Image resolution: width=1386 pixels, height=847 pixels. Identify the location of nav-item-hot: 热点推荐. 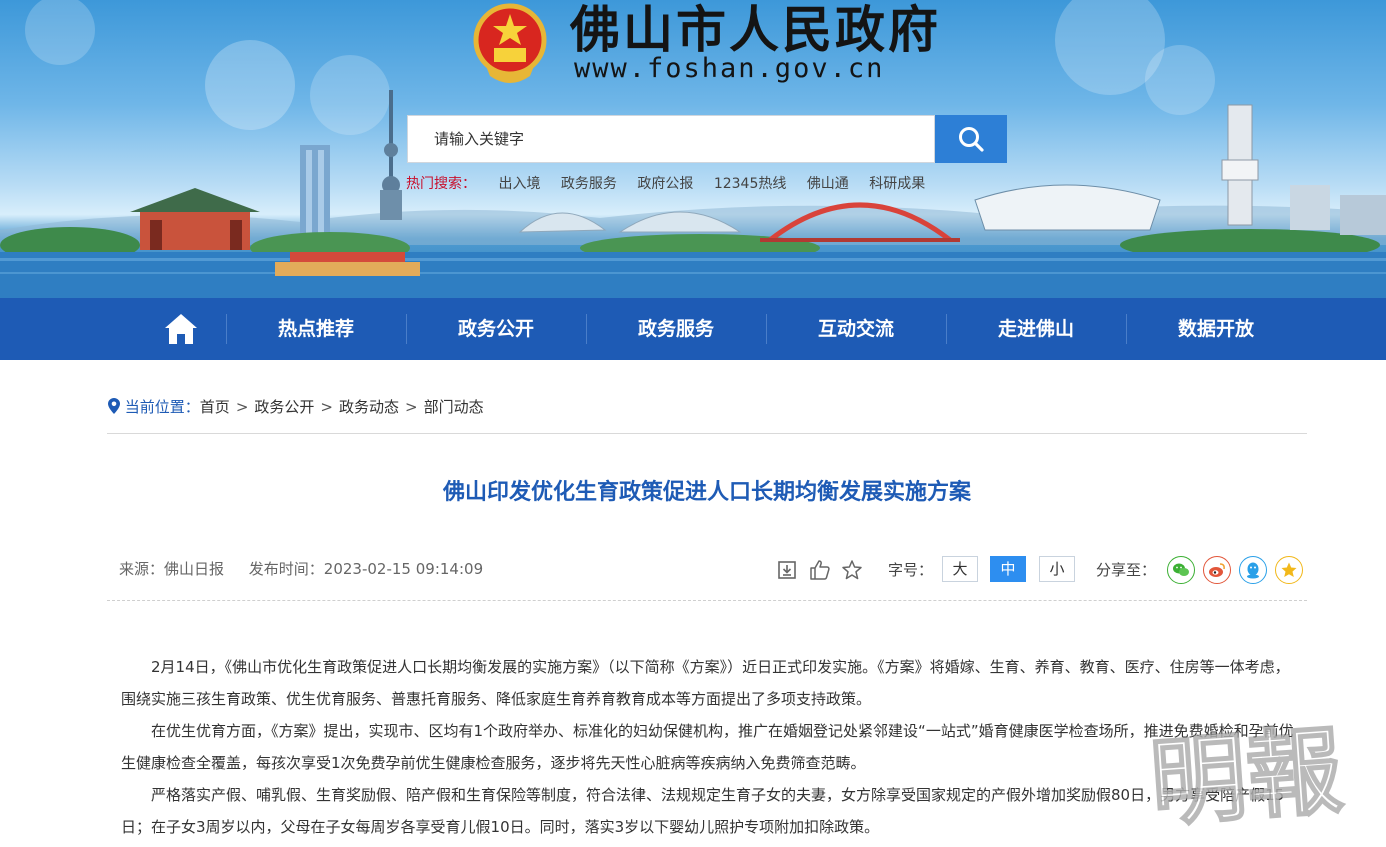
(316, 329).